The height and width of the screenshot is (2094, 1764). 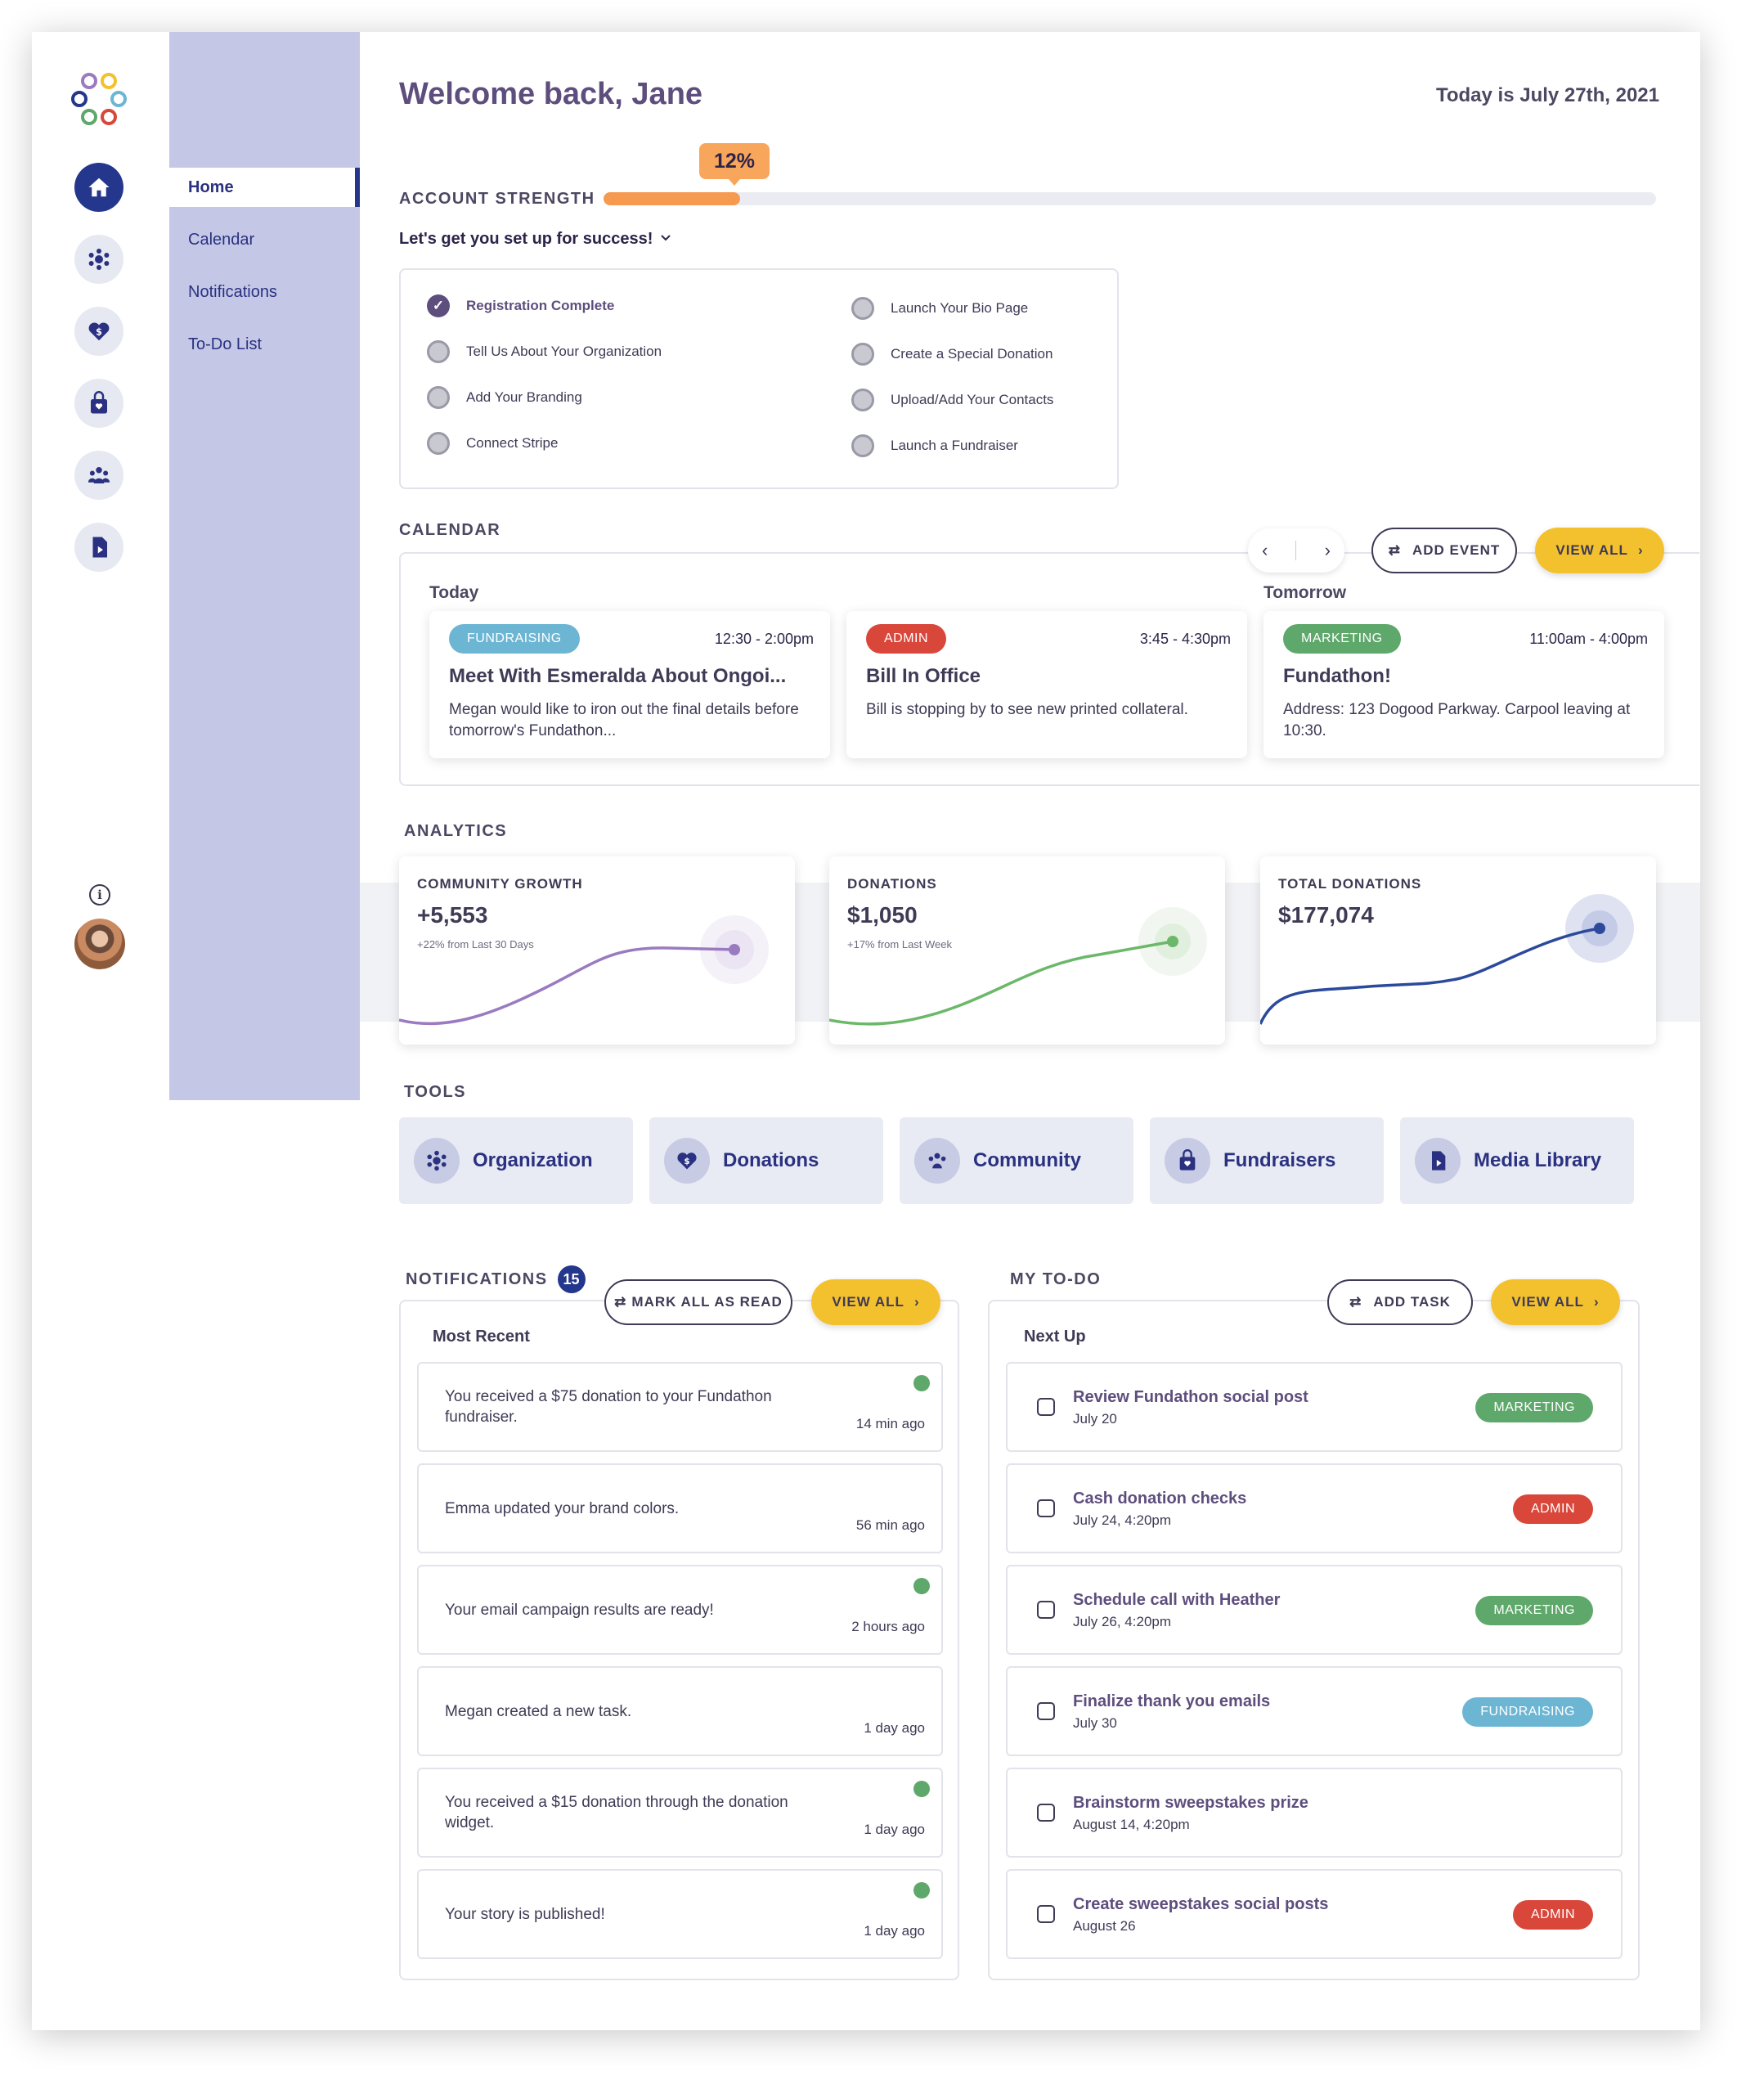 What do you see at coordinates (1517, 1160) in the screenshot?
I see `tool-media-library: Media Library` at bounding box center [1517, 1160].